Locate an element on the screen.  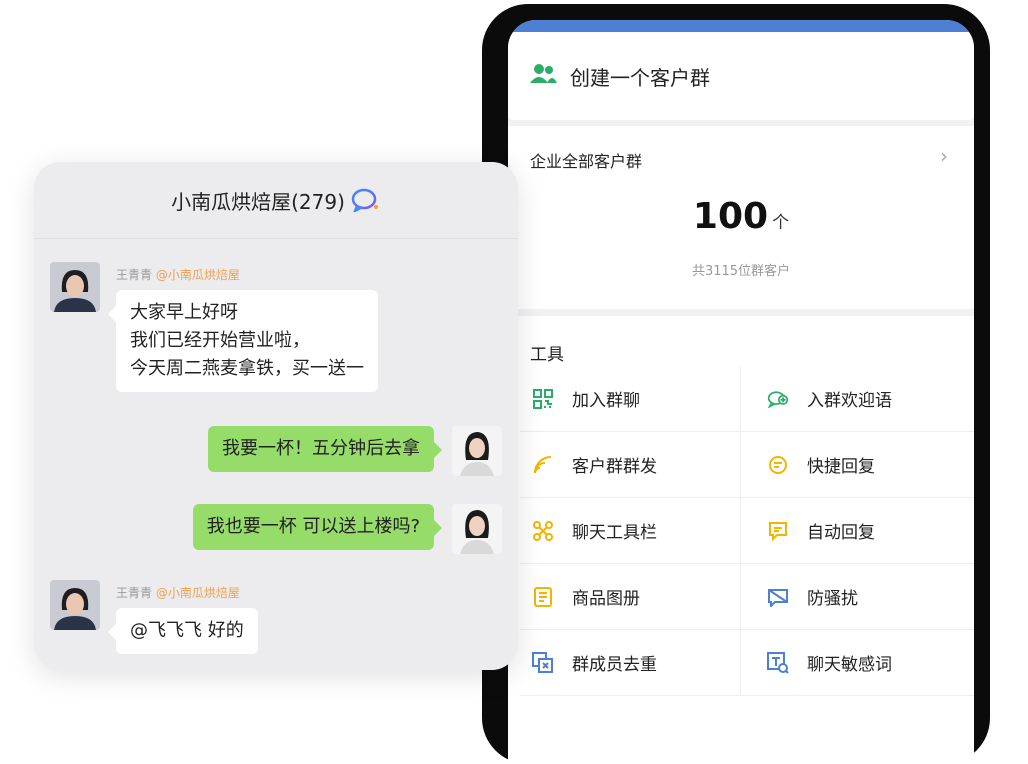
create-group-button: 创建一个客户群 is located at coordinates (741, 76).